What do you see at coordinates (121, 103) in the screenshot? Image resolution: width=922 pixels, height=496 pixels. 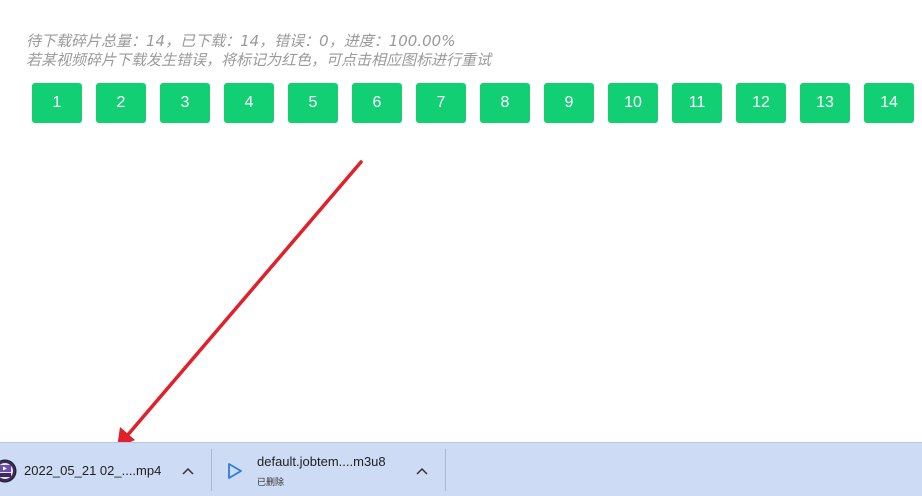 I see `segment-button-2: 2` at bounding box center [121, 103].